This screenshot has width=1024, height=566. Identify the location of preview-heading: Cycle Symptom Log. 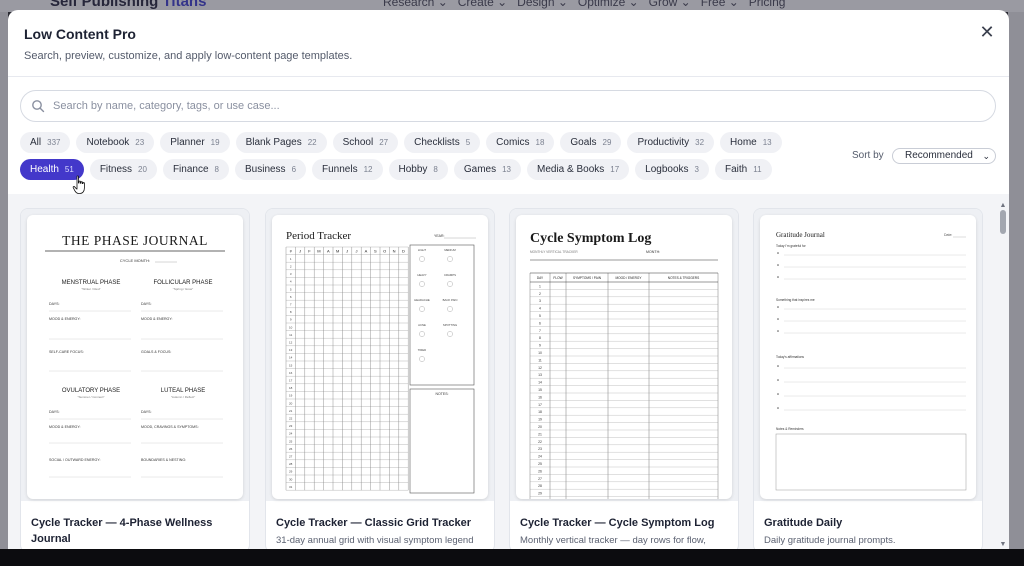
(590, 238).